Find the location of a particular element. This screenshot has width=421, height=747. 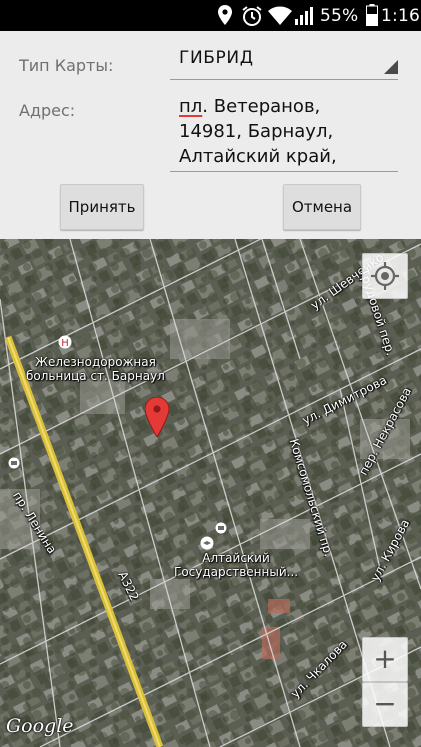

misspelled-word: пл is located at coordinates (191, 106).